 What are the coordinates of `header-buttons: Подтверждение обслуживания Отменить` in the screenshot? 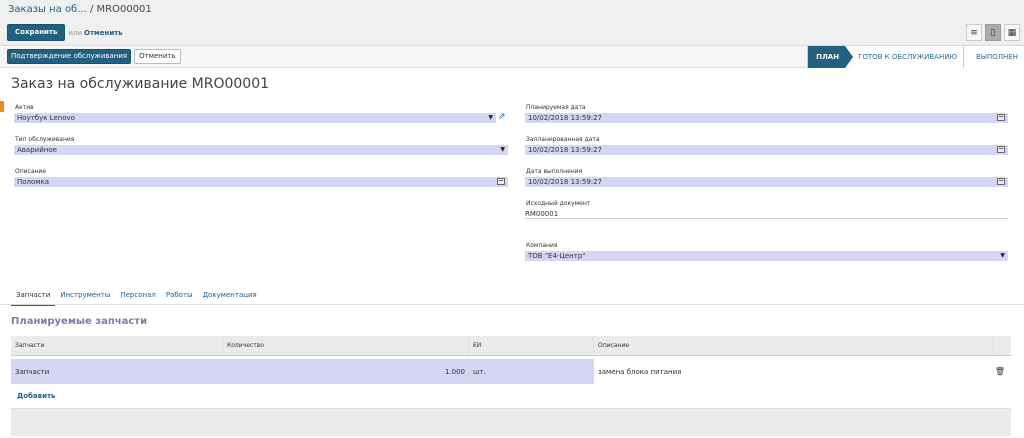 It's located at (94, 56).